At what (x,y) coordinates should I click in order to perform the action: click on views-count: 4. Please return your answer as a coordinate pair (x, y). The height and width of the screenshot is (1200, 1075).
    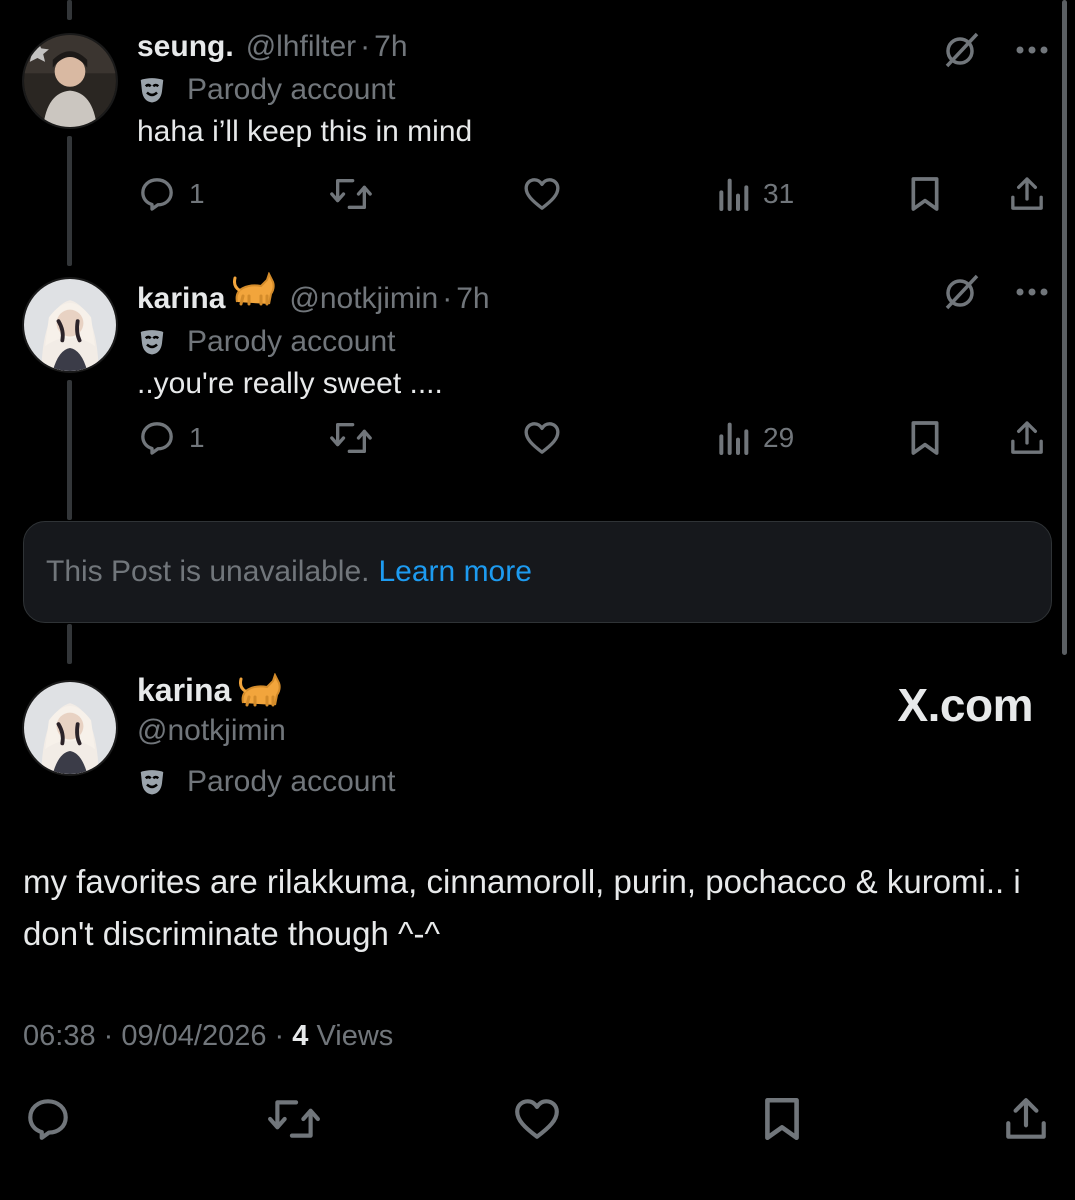
    Looking at the image, I should click on (300, 1036).